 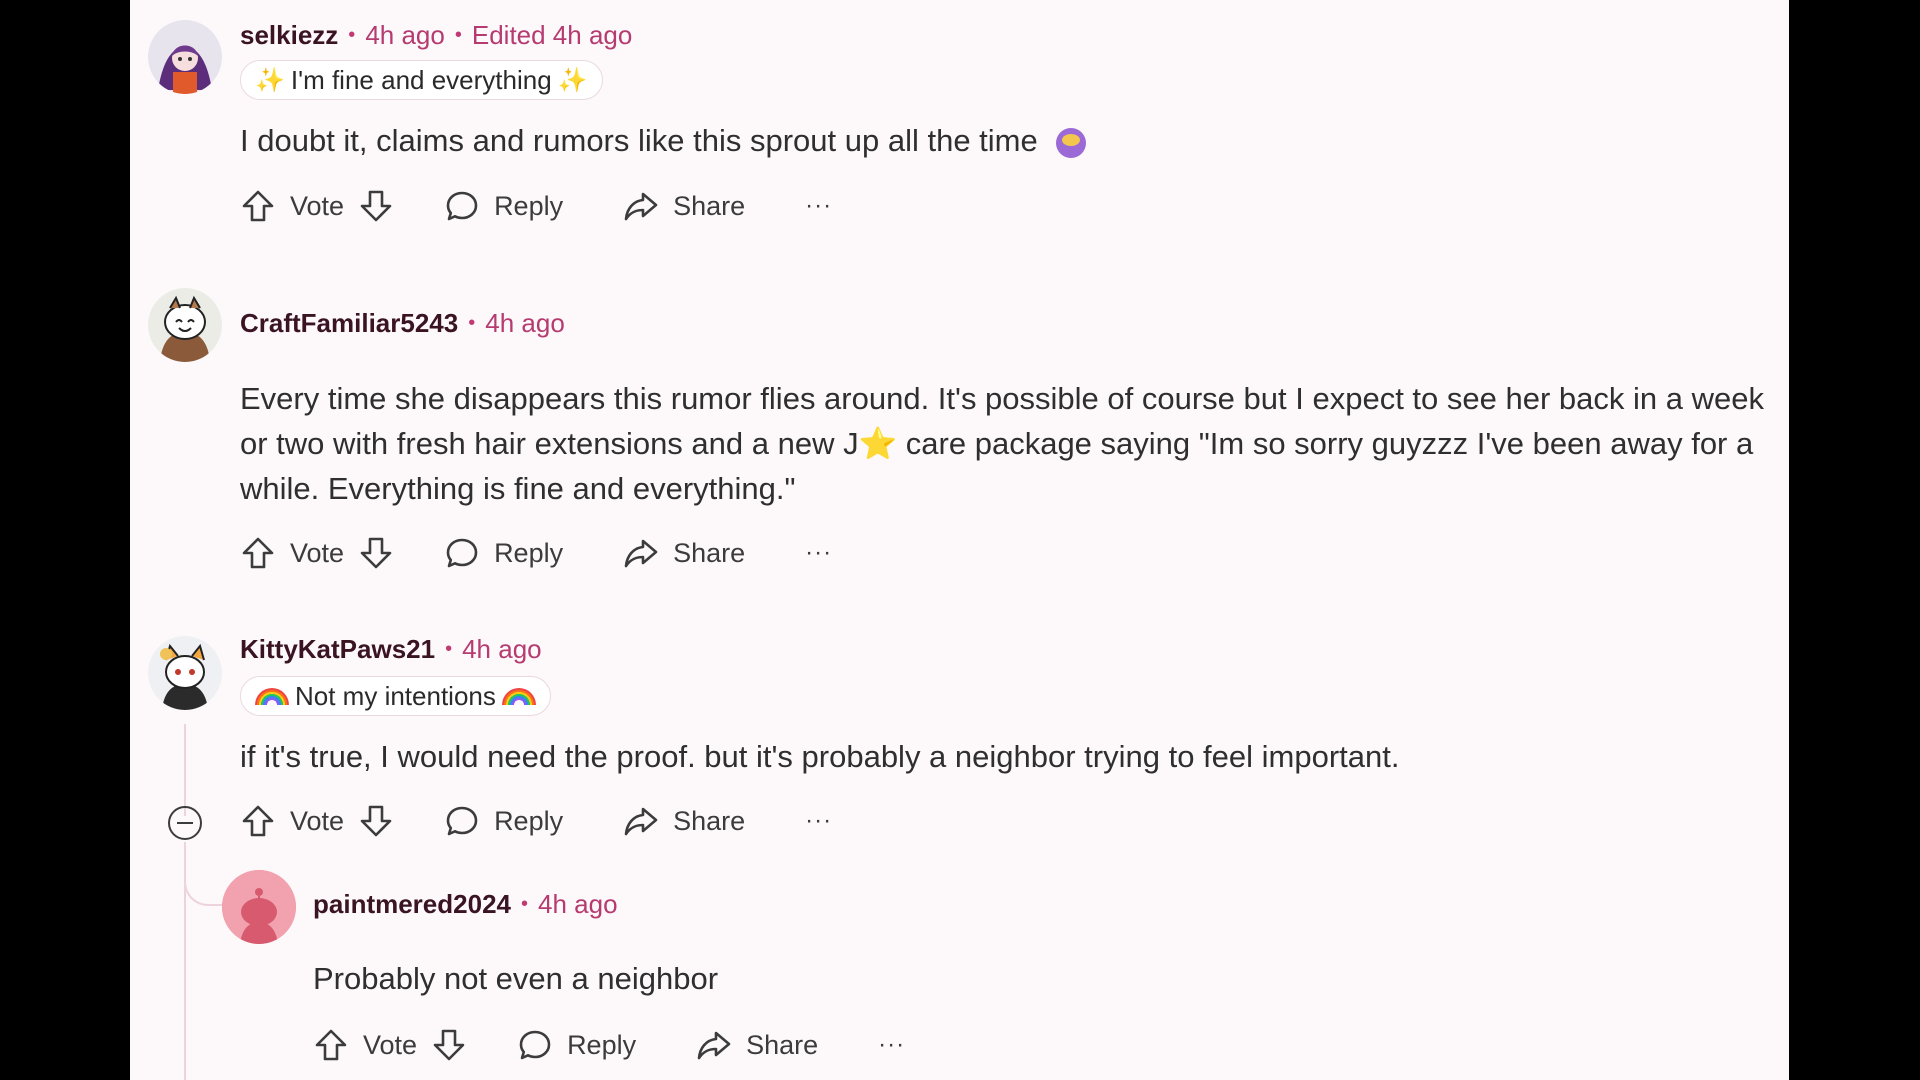 I want to click on comment-body: Probably not even a neighbor, so click(x=1013, y=978).